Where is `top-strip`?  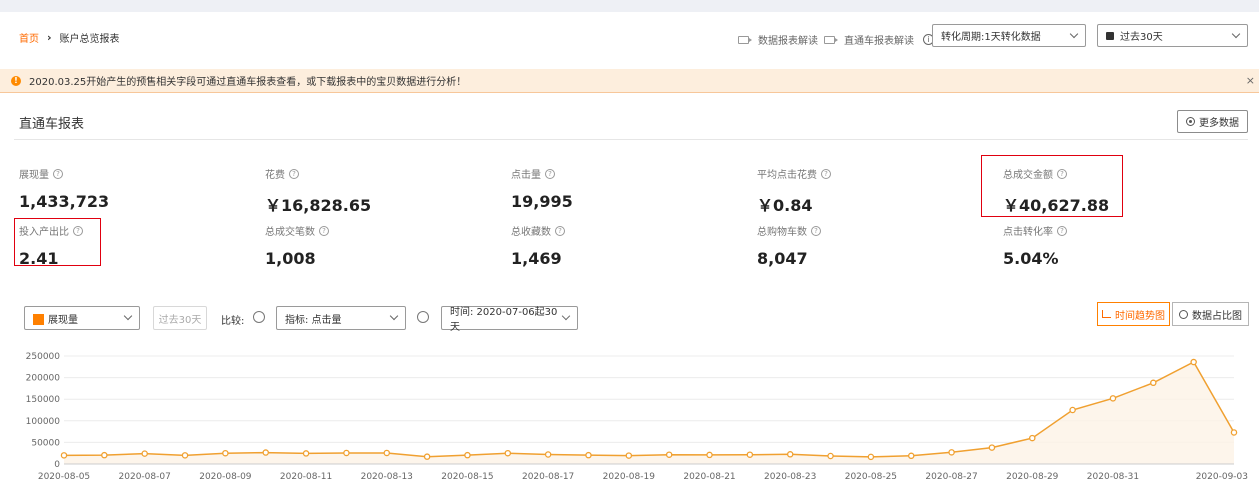 top-strip is located at coordinates (629, 6).